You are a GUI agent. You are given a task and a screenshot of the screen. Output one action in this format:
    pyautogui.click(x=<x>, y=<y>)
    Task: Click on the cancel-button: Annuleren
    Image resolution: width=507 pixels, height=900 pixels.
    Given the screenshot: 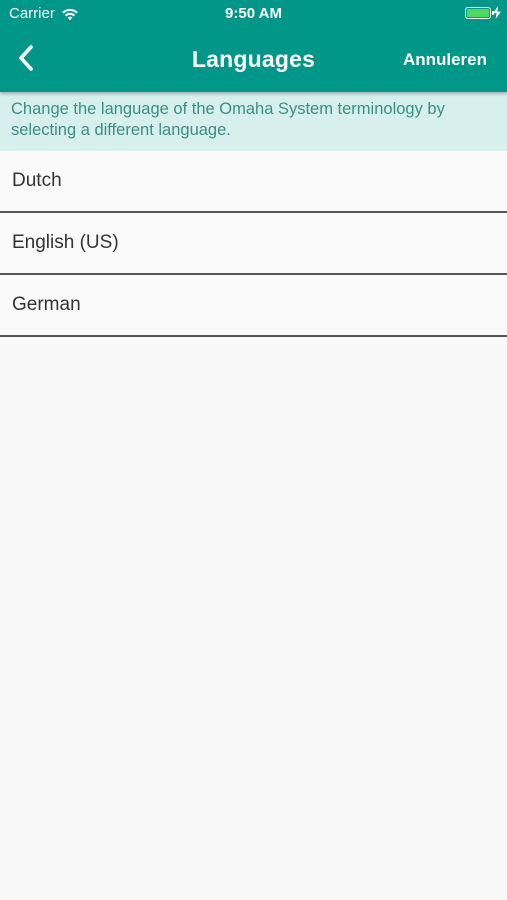 What is the action you would take?
    pyautogui.click(x=445, y=60)
    